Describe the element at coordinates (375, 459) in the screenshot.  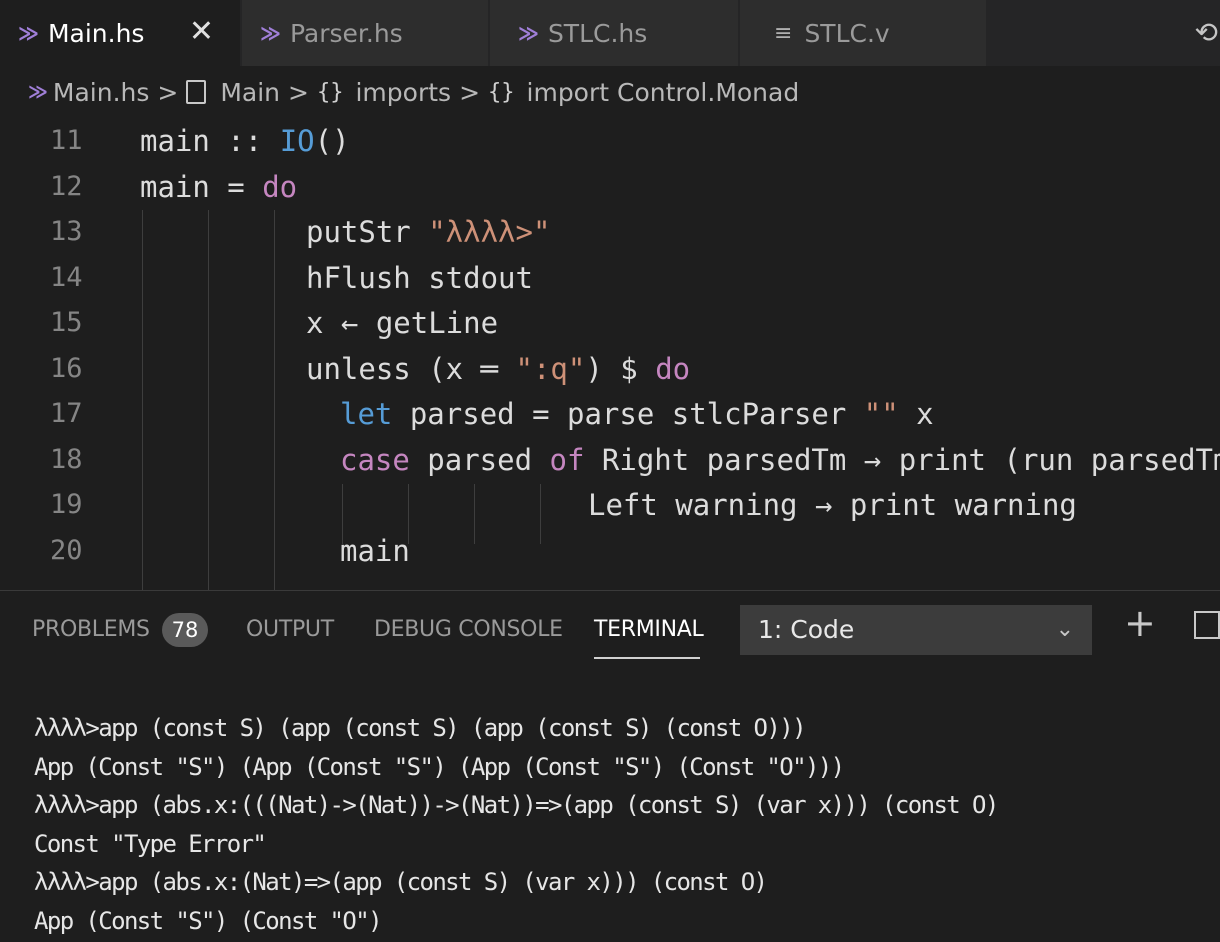
I see `code-token: case` at that location.